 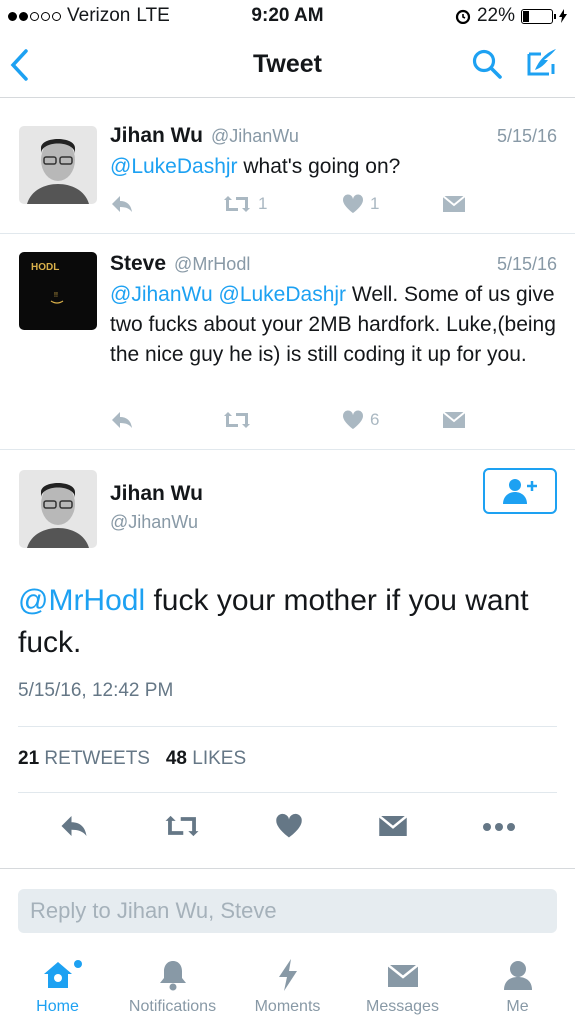 What do you see at coordinates (57, 1006) in the screenshot?
I see `tab-label: Home` at bounding box center [57, 1006].